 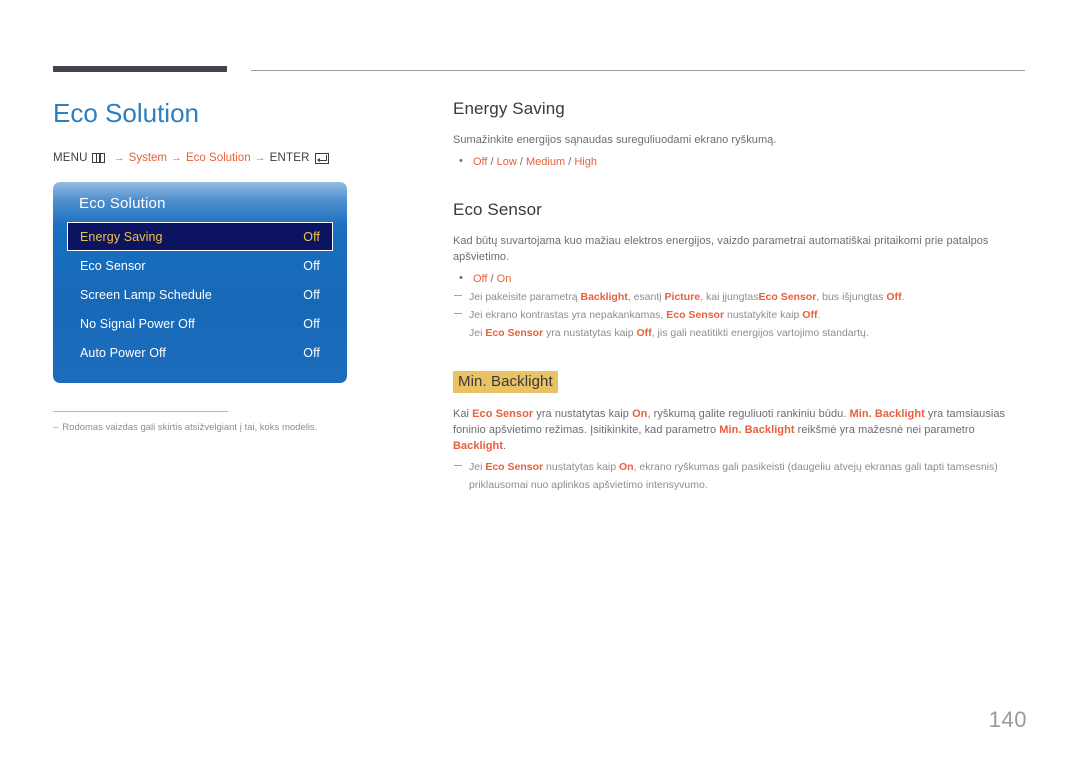 What do you see at coordinates (503, 414) in the screenshot?
I see `para-term-eco-sensor: Eco Sensor` at bounding box center [503, 414].